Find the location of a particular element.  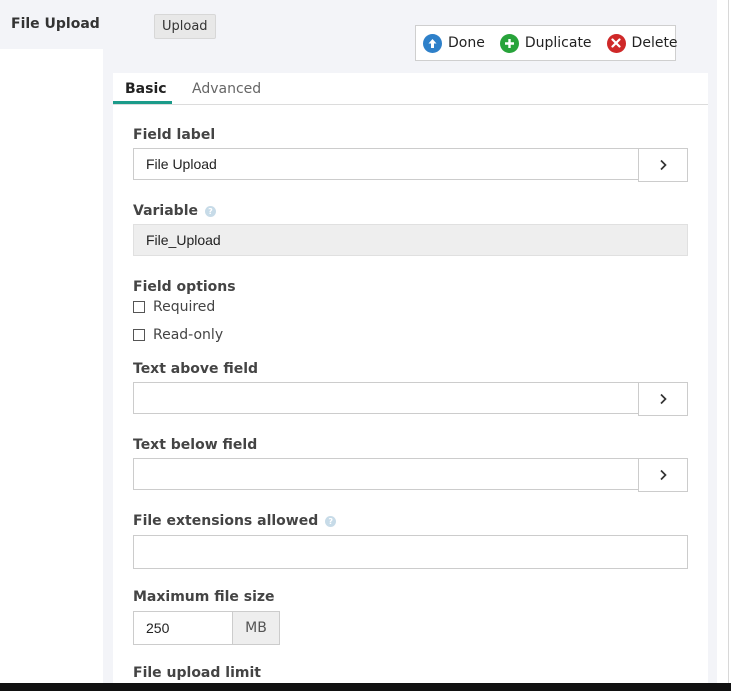

text-below-input is located at coordinates (386, 474).